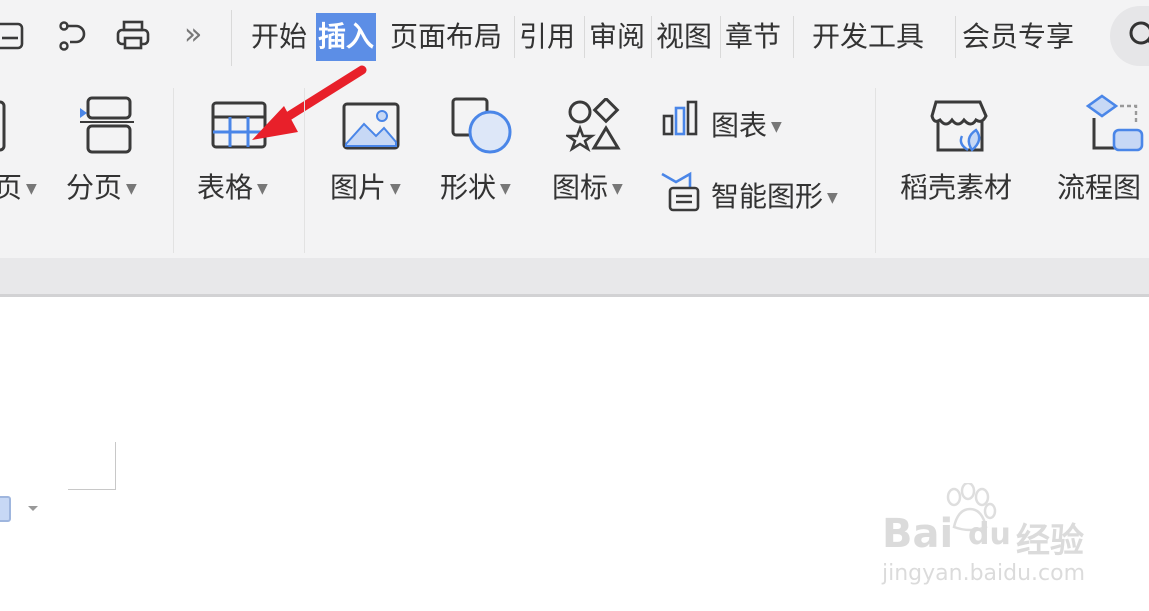  What do you see at coordinates (107, 126) in the screenshot?
I see `page-break-icon` at bounding box center [107, 126].